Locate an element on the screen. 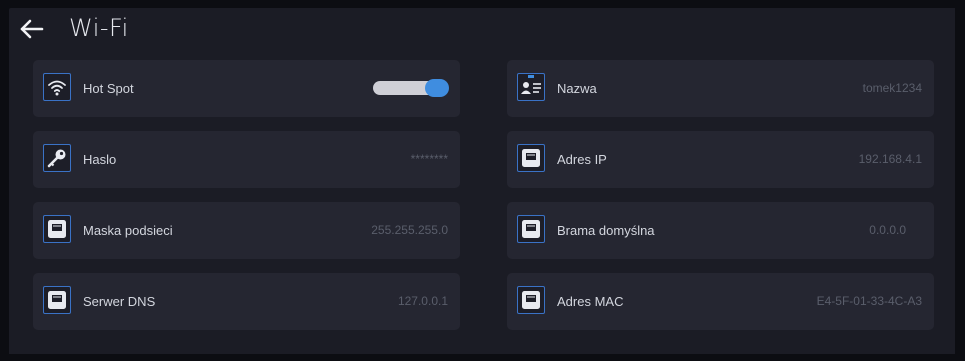  haslo-setting: Haslo ******** is located at coordinates (246, 159).